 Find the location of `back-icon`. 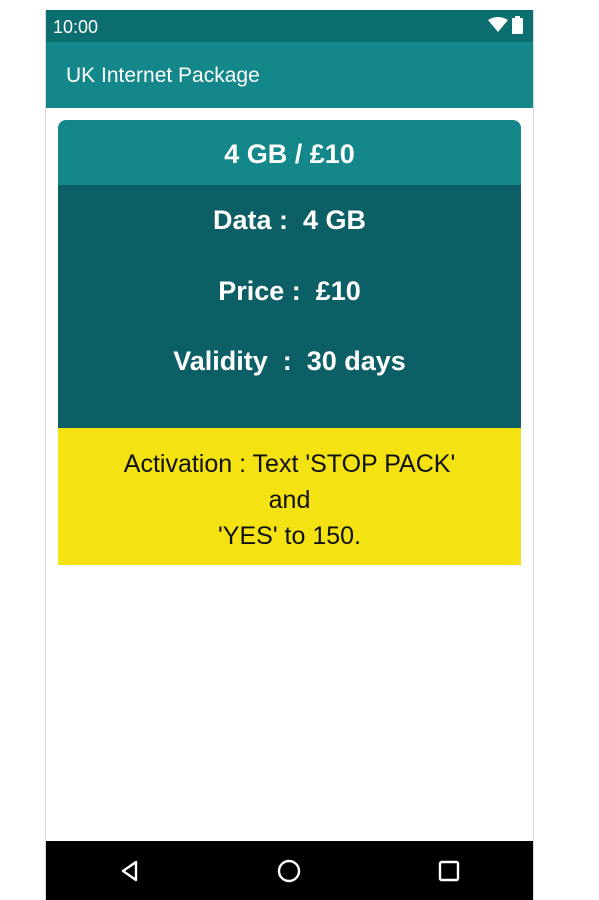

back-icon is located at coordinates (129, 871).